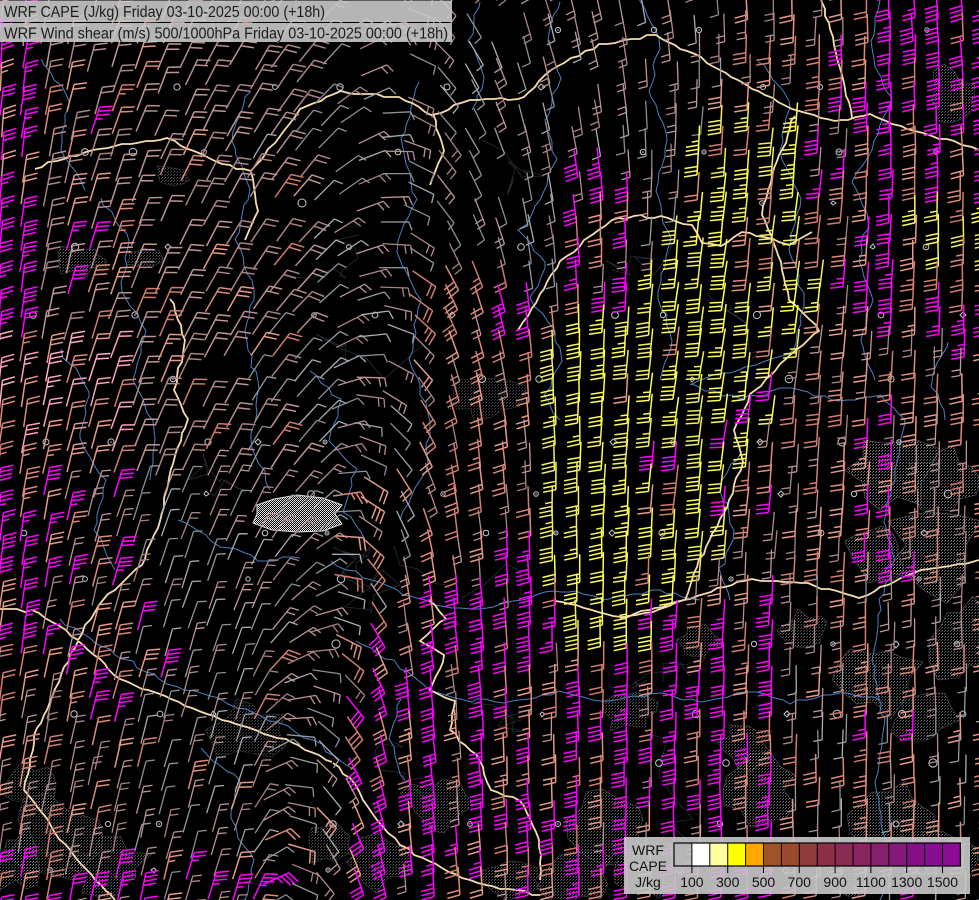 This screenshot has height=900, width=979. What do you see at coordinates (692, 882) in the screenshot?
I see `svg-text: 100` at bounding box center [692, 882].